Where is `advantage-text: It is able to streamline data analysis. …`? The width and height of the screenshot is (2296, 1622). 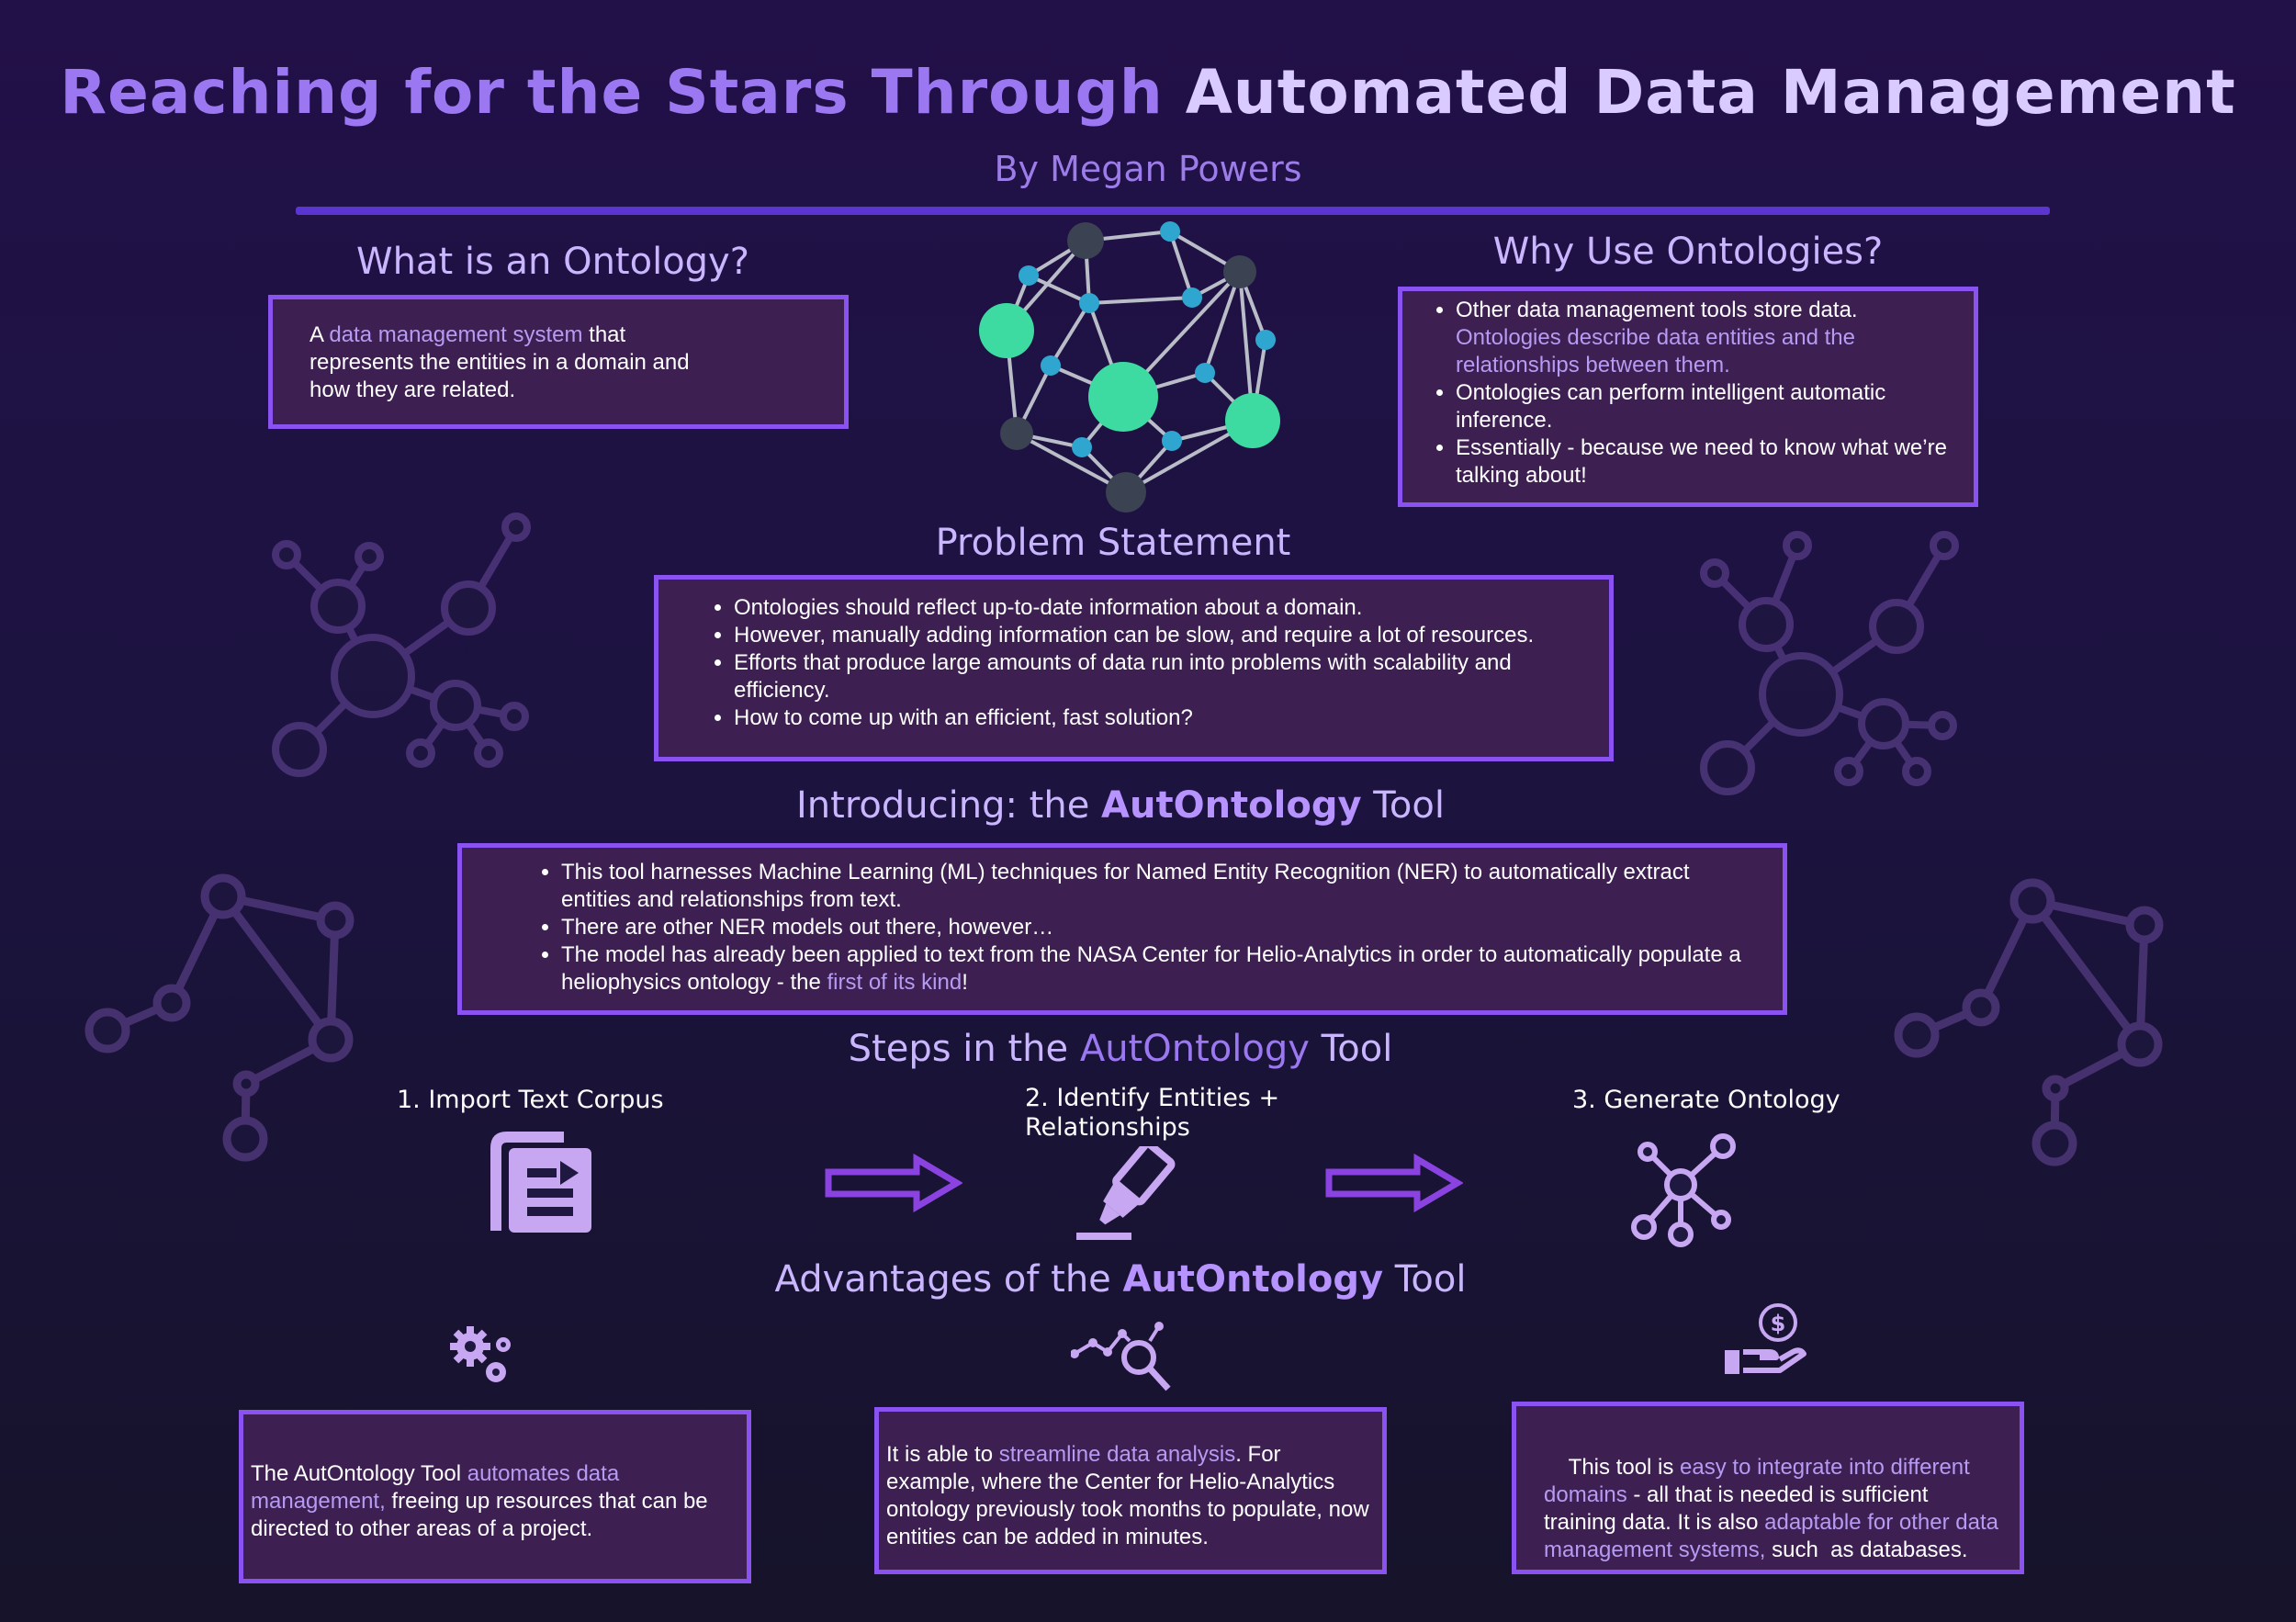 advantage-text: It is able to streamline data analysis. … is located at coordinates (1127, 1495).